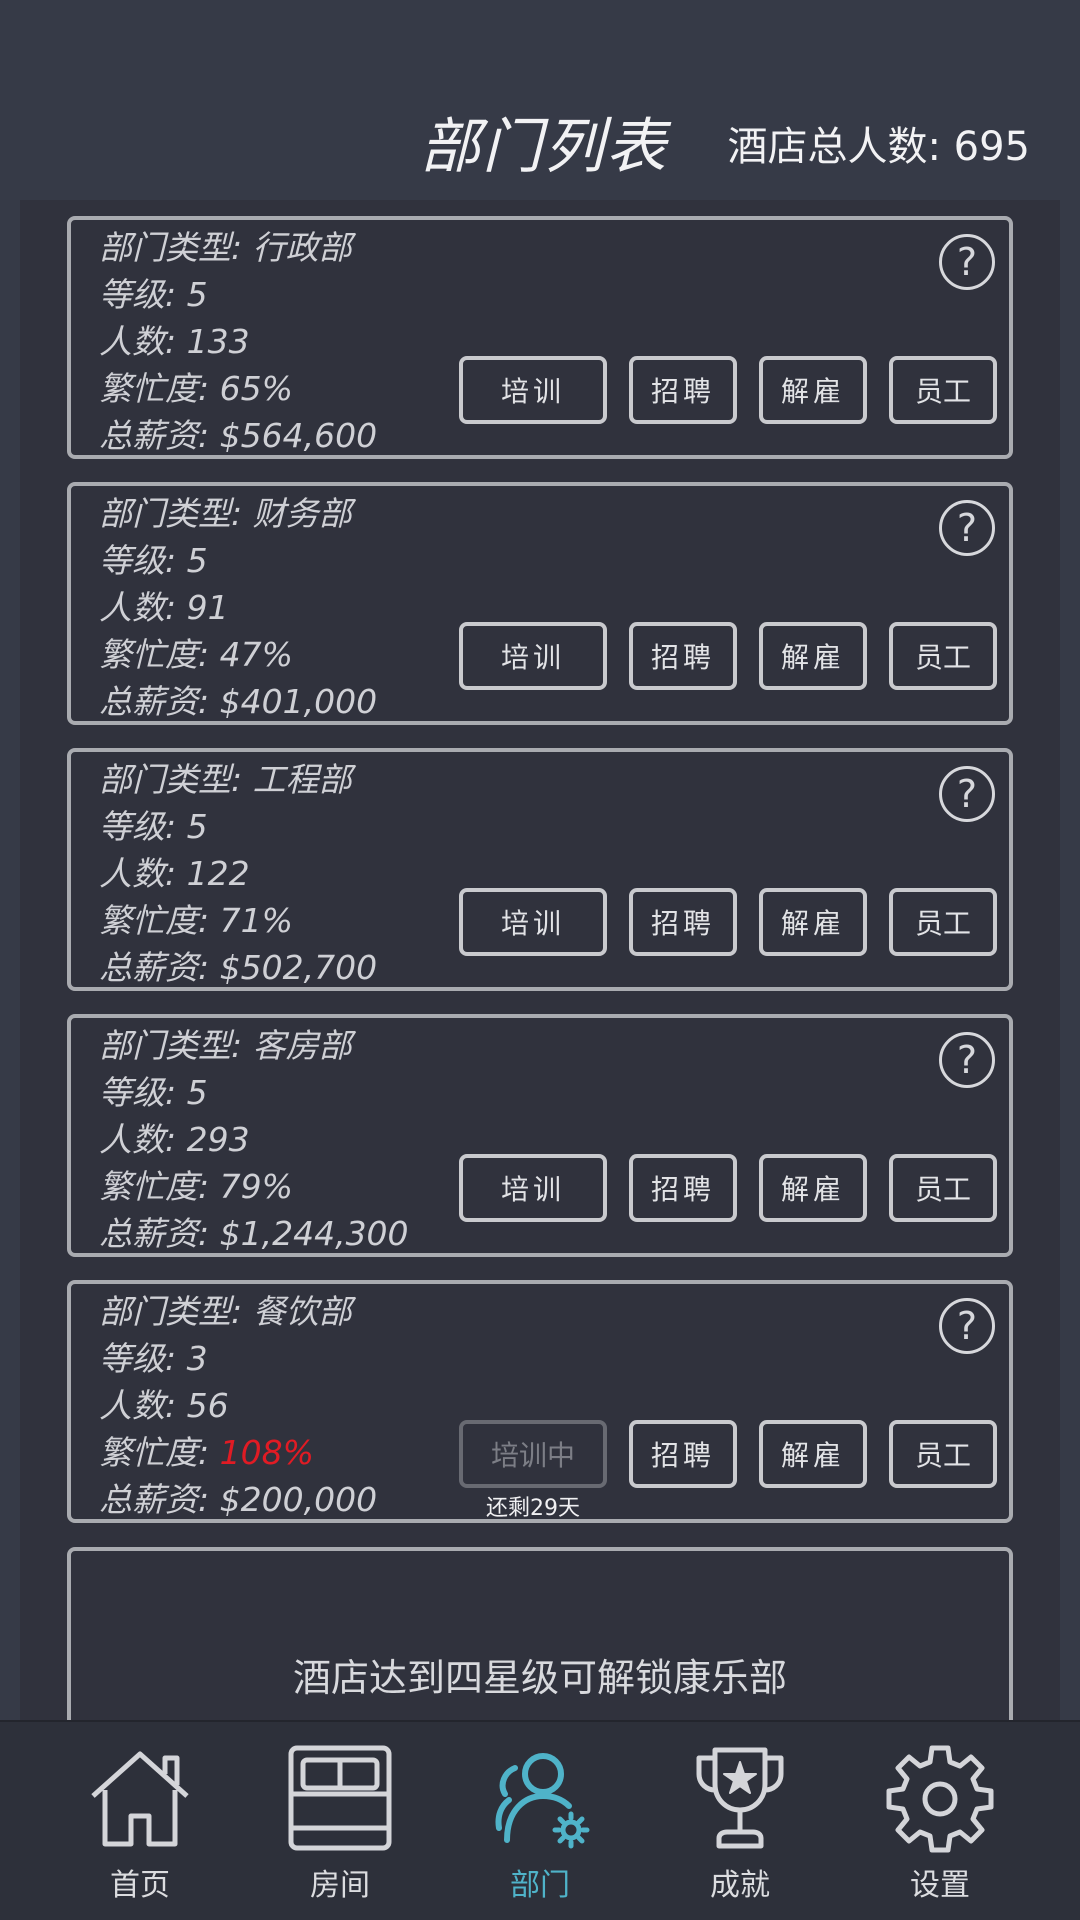 The height and width of the screenshot is (1920, 1080). Describe the element at coordinates (196, 920) in the screenshot. I see `department-busyness: 繁忙度: 71%` at that location.